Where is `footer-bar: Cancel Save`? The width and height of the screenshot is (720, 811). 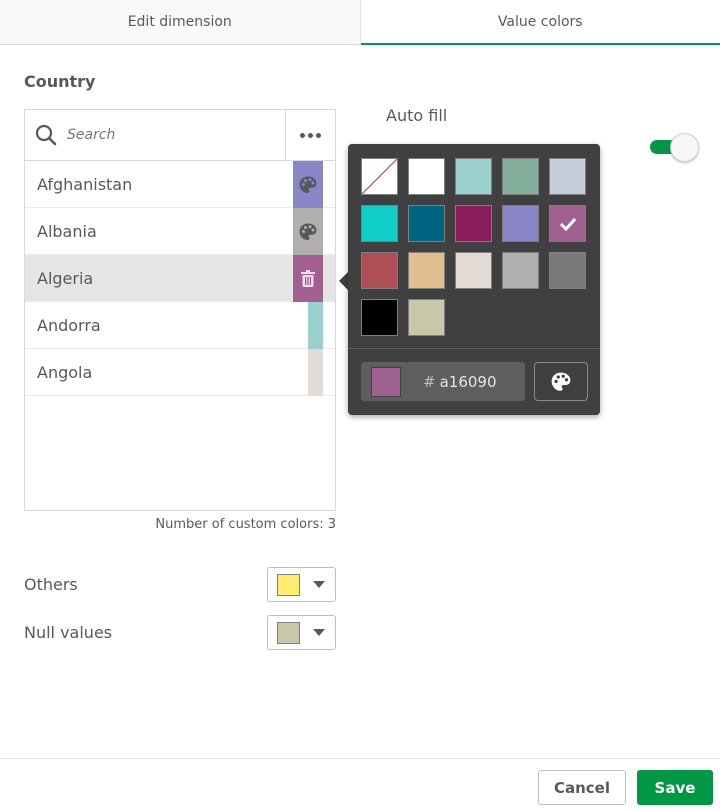
footer-bar: Cancel Save is located at coordinates (360, 784).